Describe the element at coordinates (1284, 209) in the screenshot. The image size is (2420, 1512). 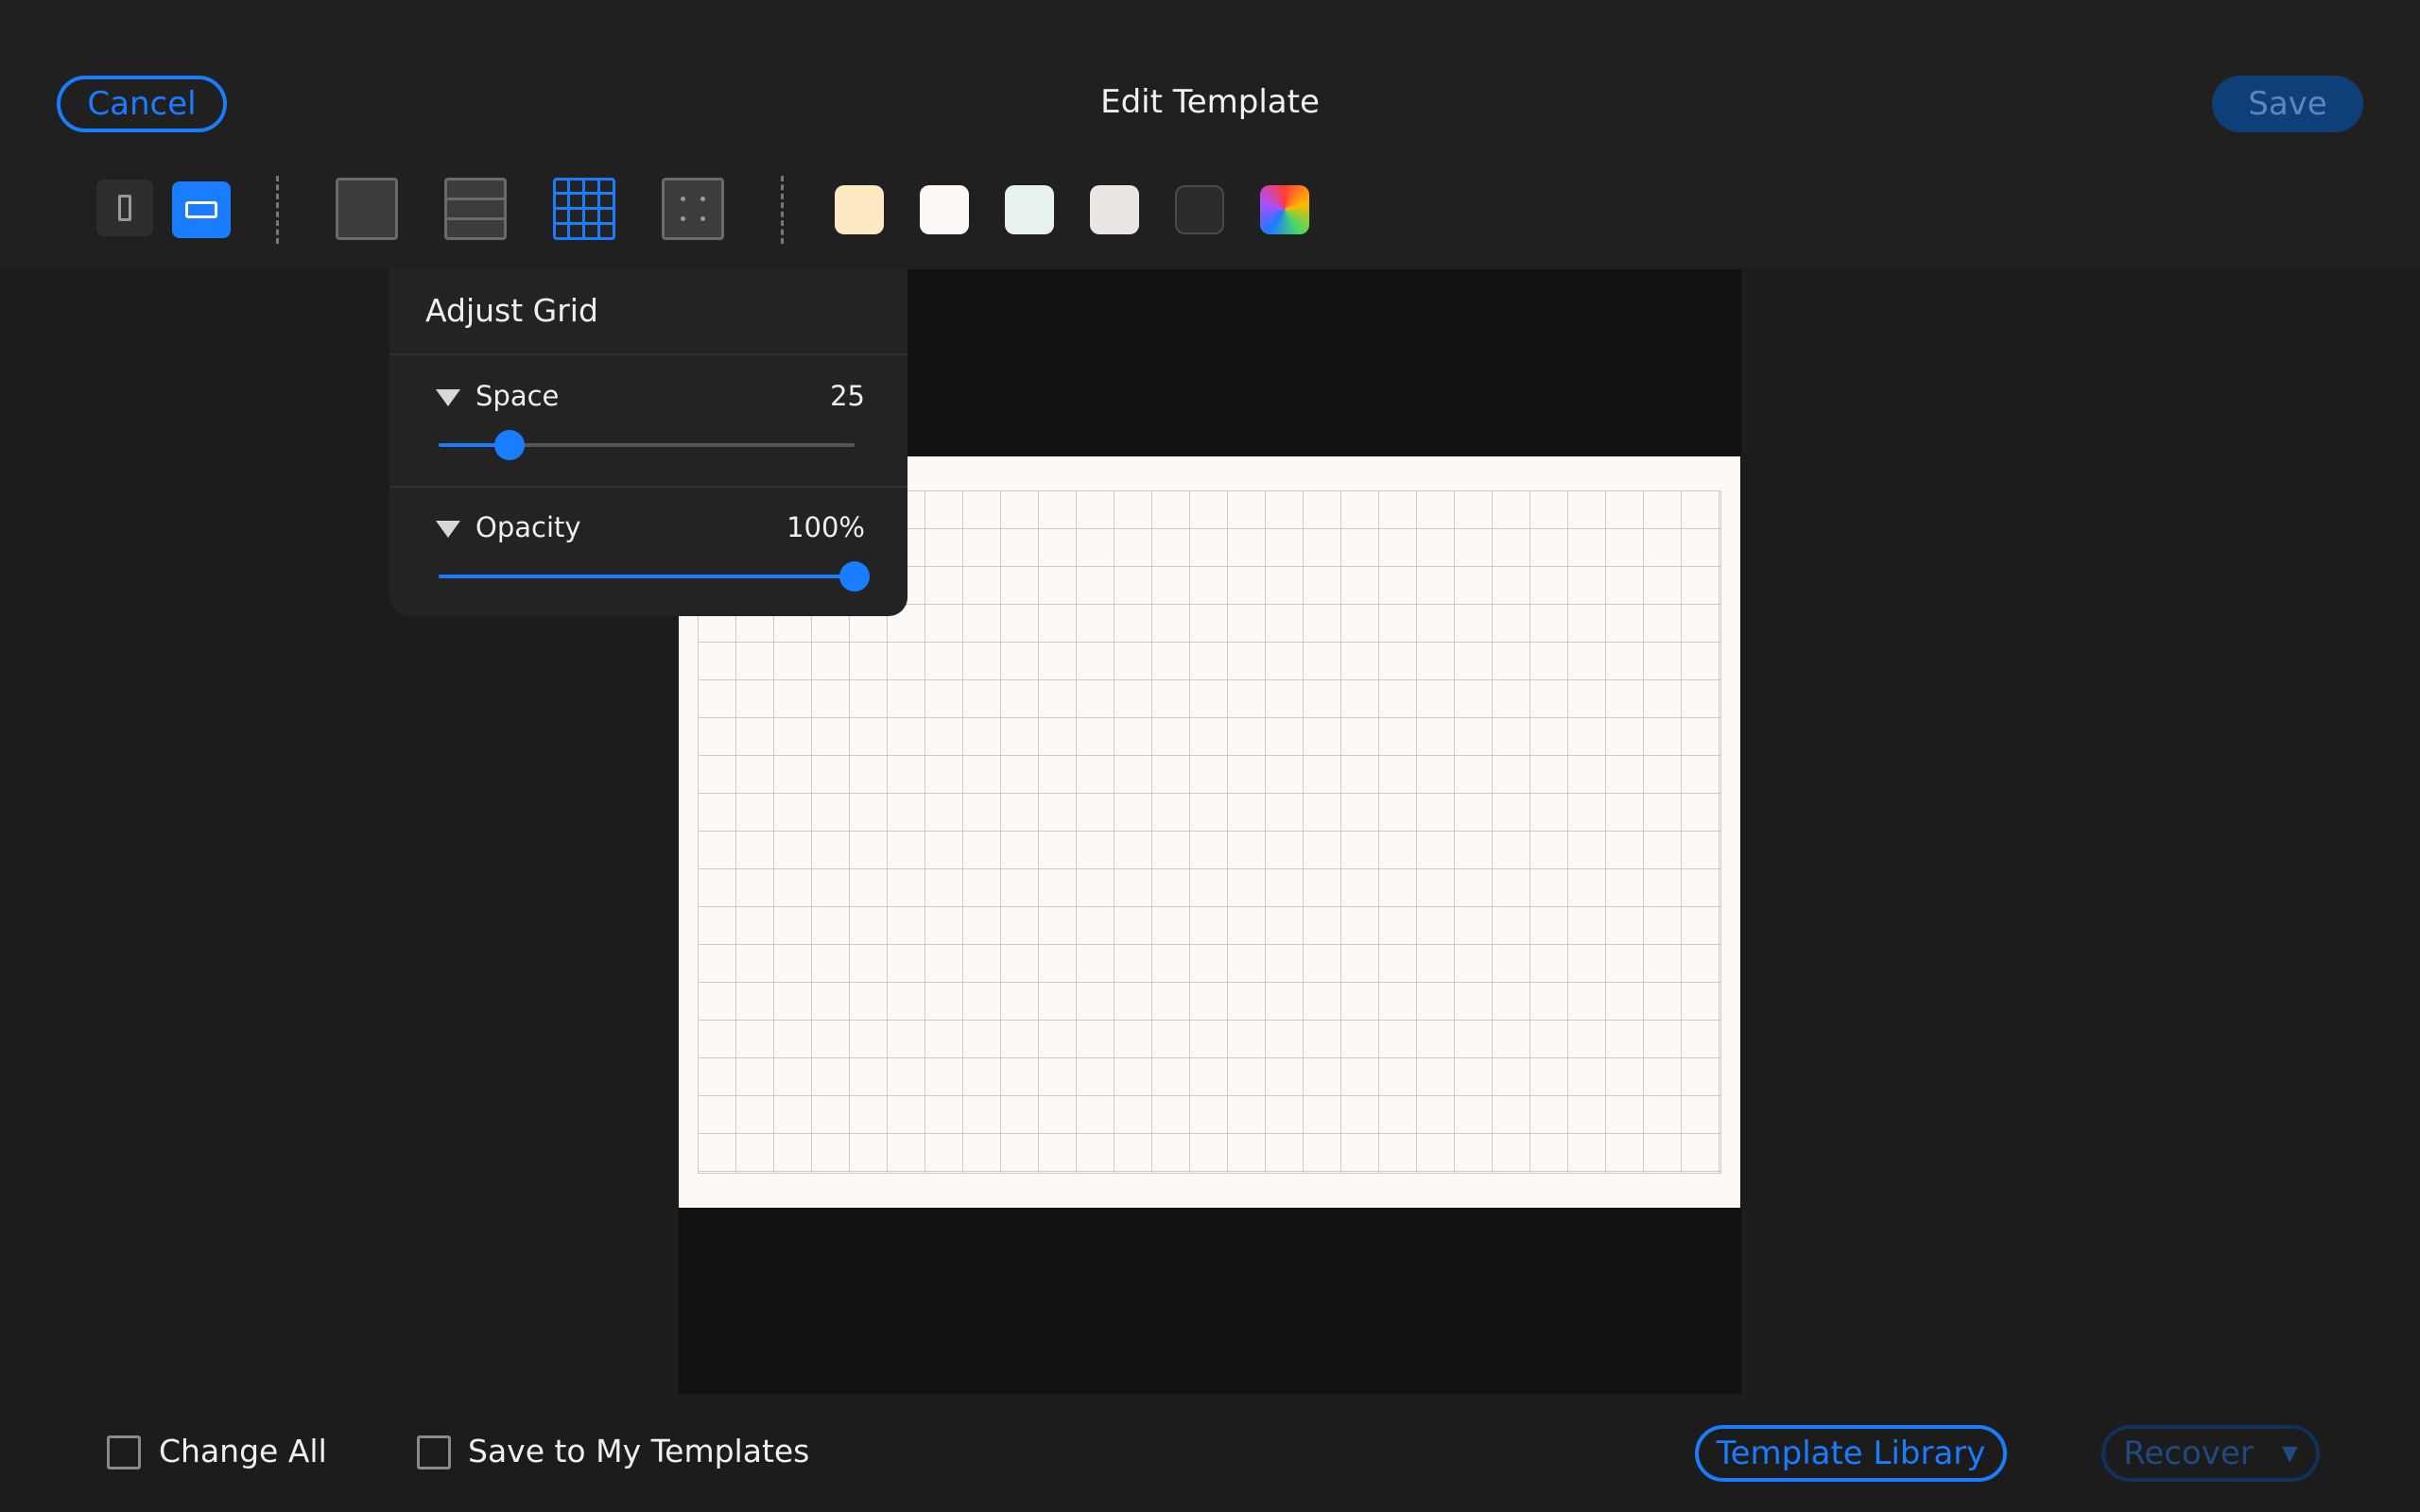
I see `custom-color-rainbow-swatch` at that location.